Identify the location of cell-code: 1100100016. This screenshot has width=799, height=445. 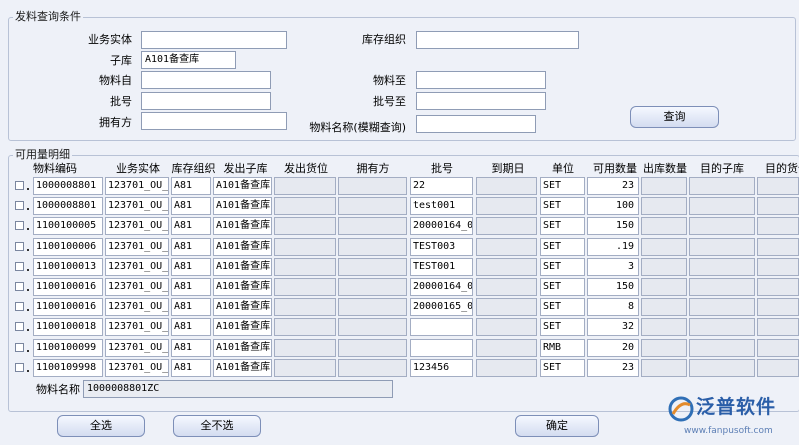
(68, 307).